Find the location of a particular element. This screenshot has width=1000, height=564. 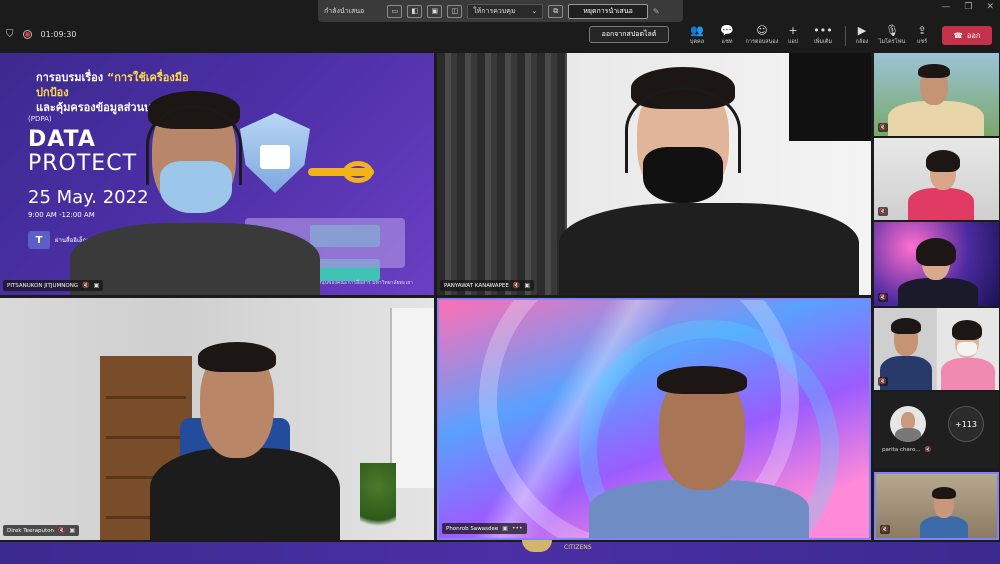

screen-layout-3-icon: ▣ is located at coordinates (435, 11).